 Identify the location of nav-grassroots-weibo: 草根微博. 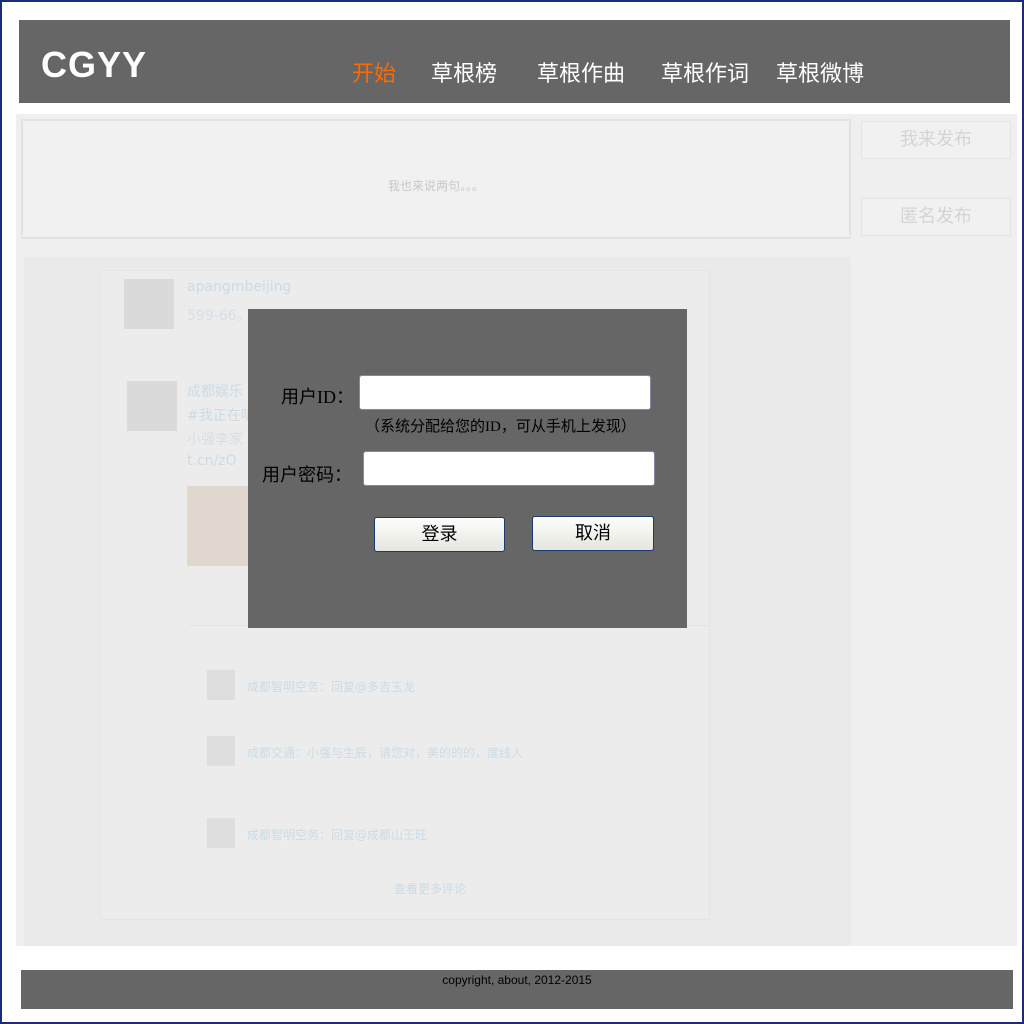
(820, 72).